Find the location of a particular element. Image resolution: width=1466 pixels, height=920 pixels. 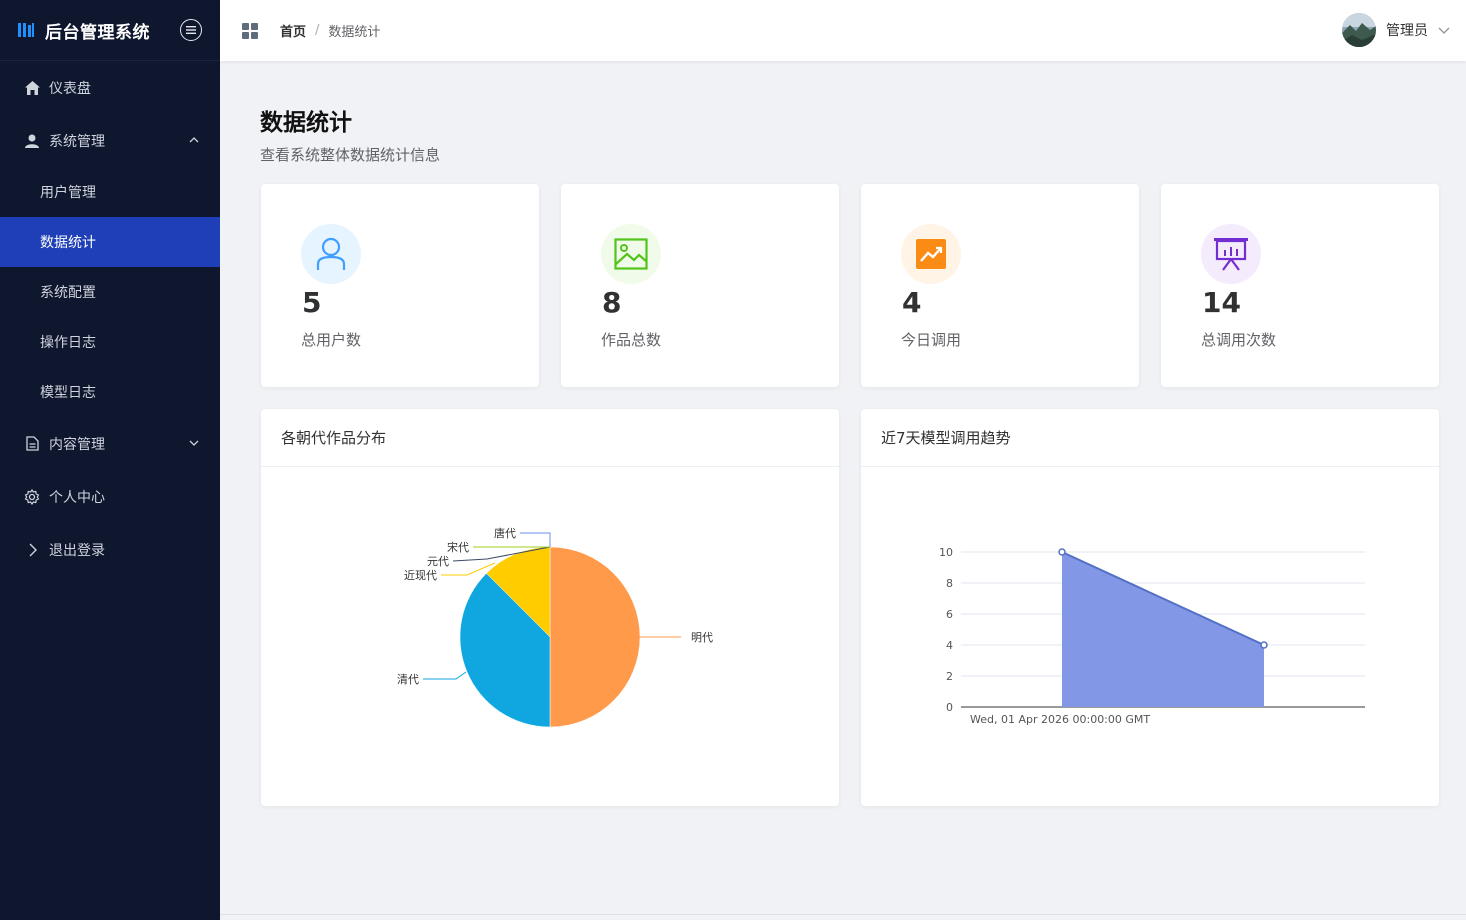

trend-chart-icon is located at coordinates (931, 254).